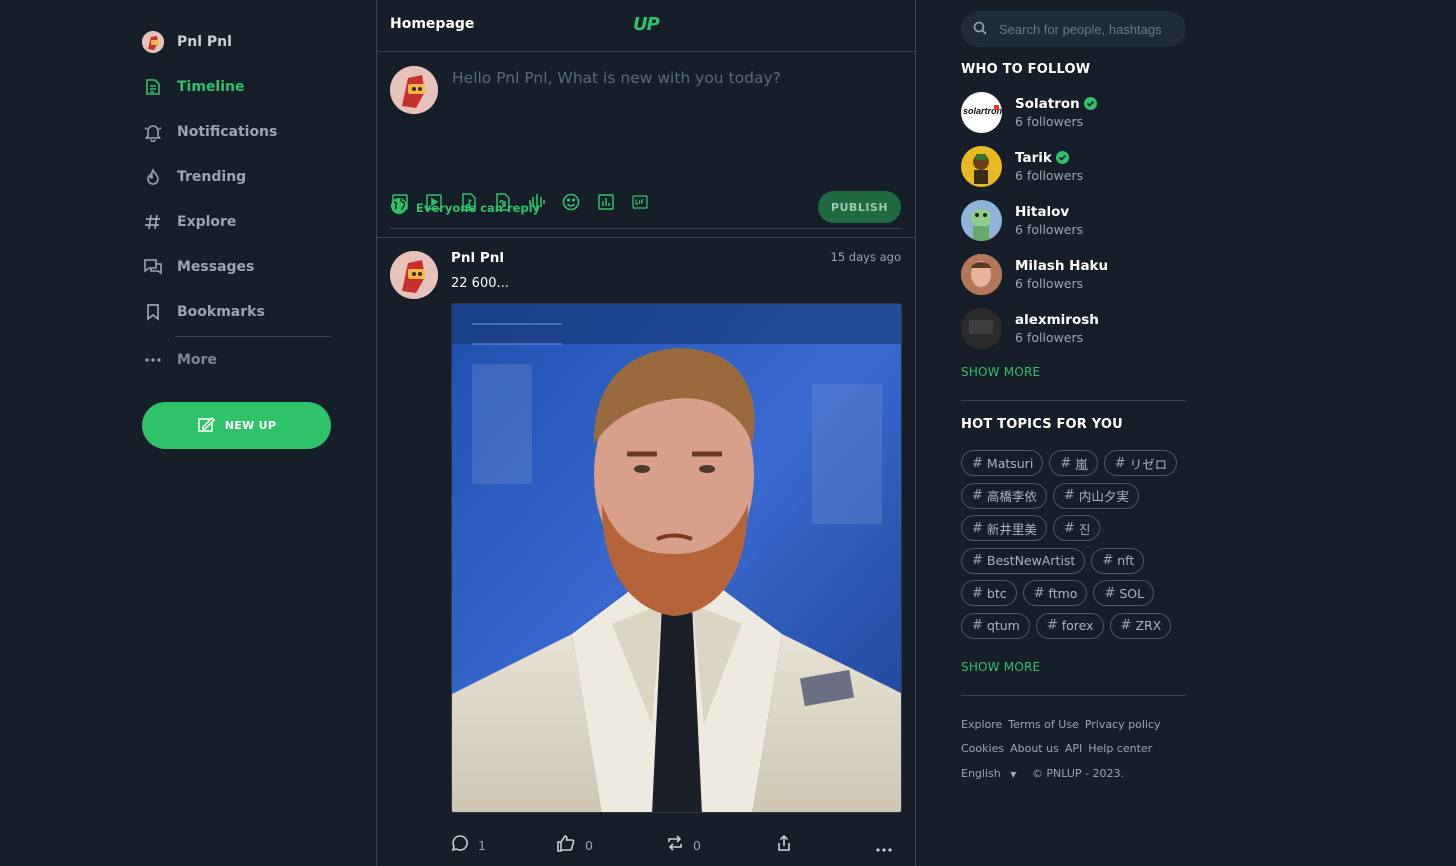 The width and height of the screenshot is (1456, 866). Describe the element at coordinates (991, 773) in the screenshot. I see `language-select: English ▼` at that location.